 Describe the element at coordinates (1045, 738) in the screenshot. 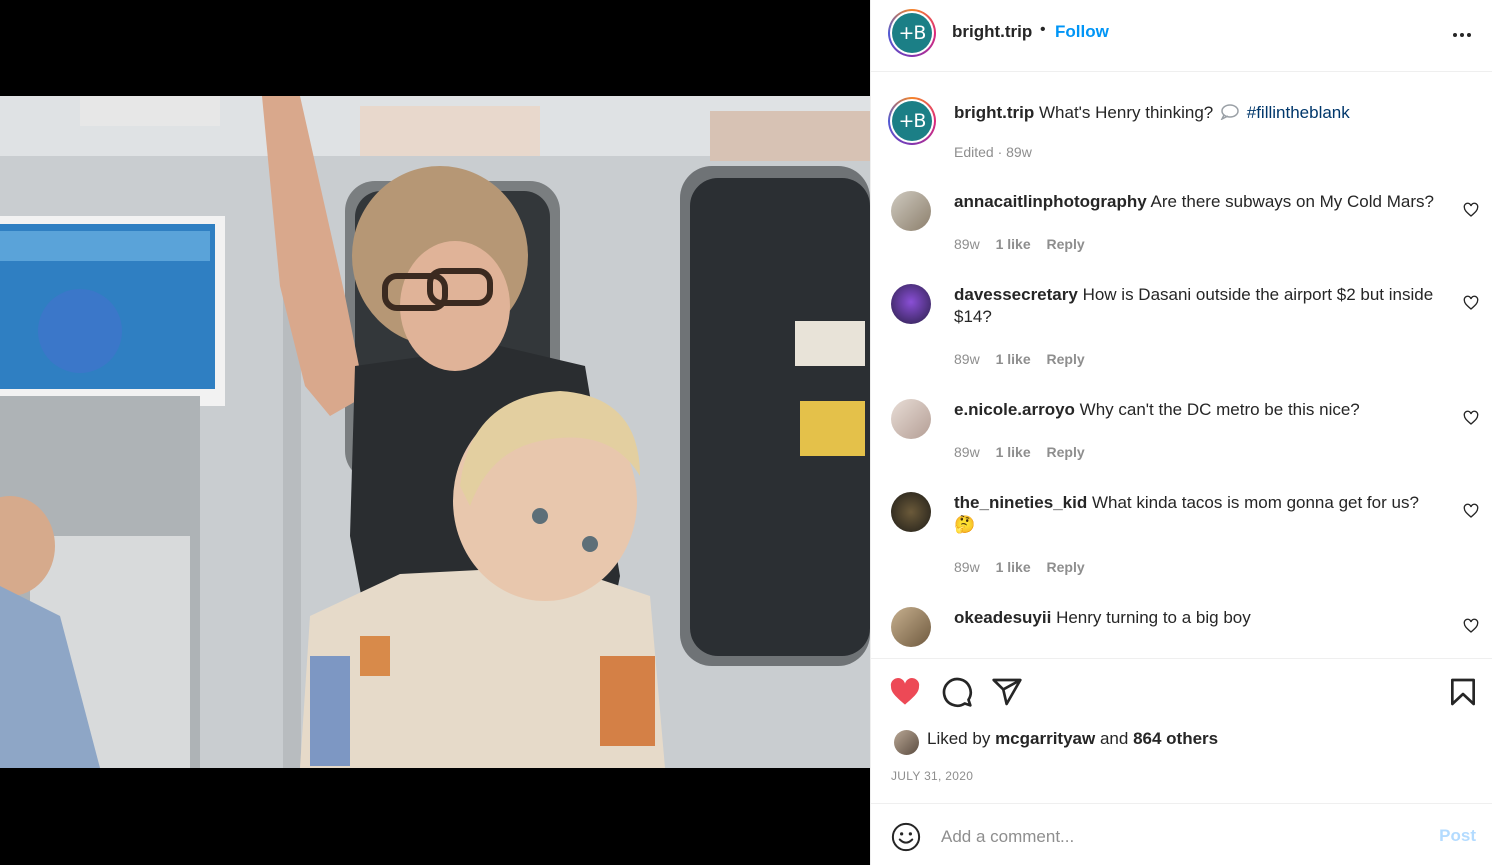

I see `liker-username: mcgarrityaw` at that location.